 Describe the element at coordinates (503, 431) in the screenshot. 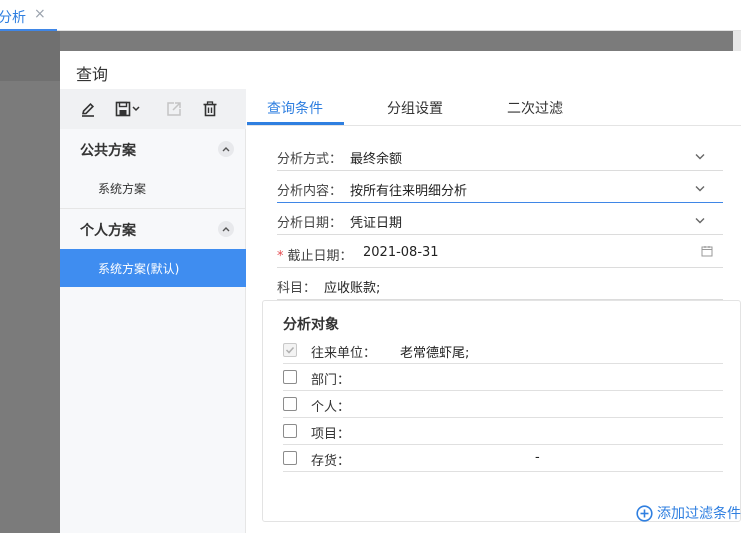

I see `object-row-project: 项目：` at that location.